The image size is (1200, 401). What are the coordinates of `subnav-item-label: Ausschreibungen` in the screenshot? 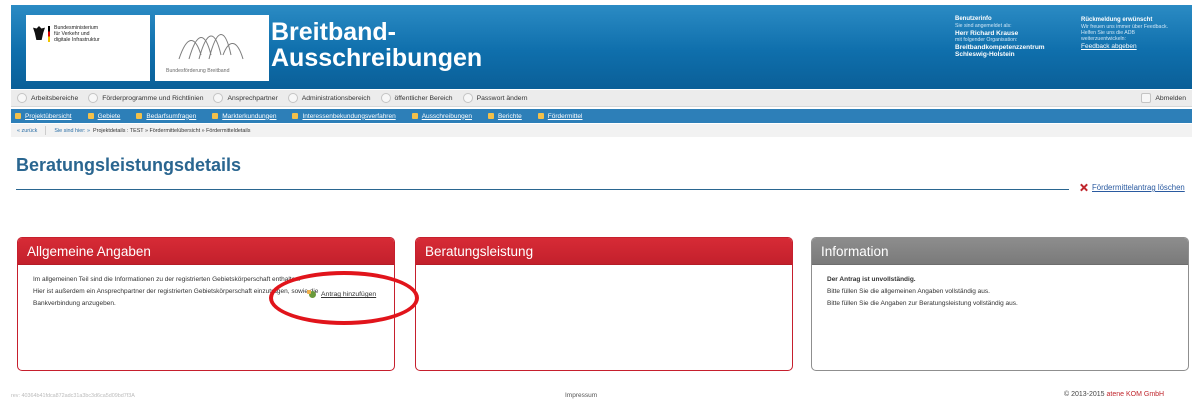 It's located at (446, 116).